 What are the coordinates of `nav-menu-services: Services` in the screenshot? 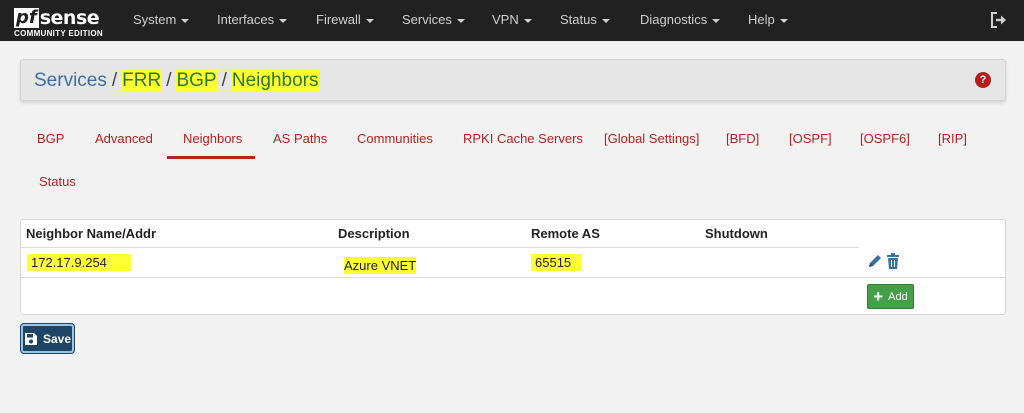 It's located at (433, 20).